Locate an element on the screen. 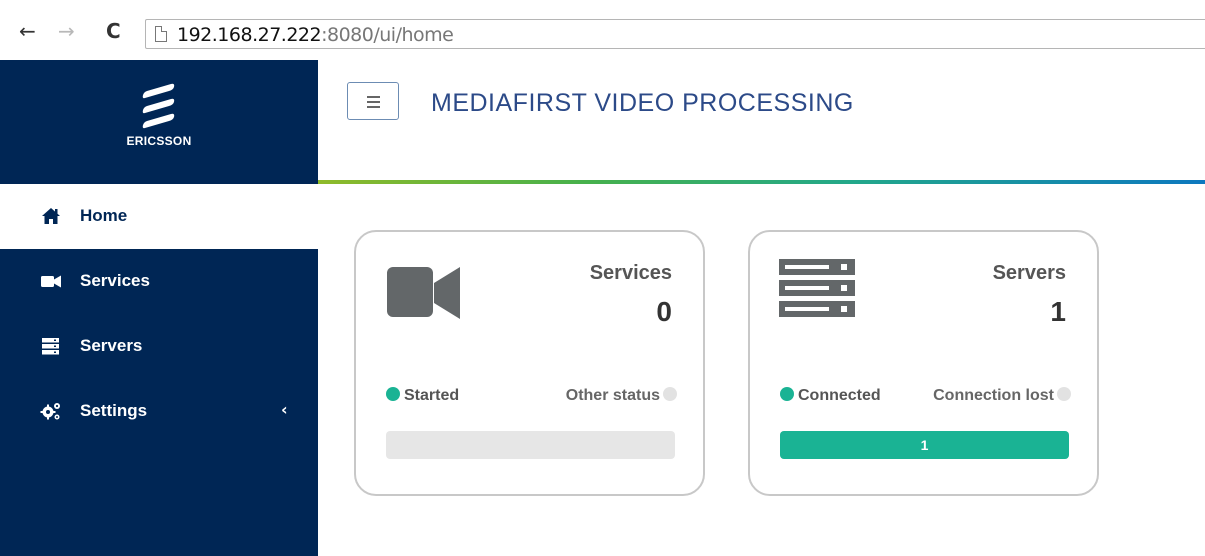 The height and width of the screenshot is (556, 1205). page-title: MEDIAFIRST VIDEO PROCESSING is located at coordinates (642, 103).